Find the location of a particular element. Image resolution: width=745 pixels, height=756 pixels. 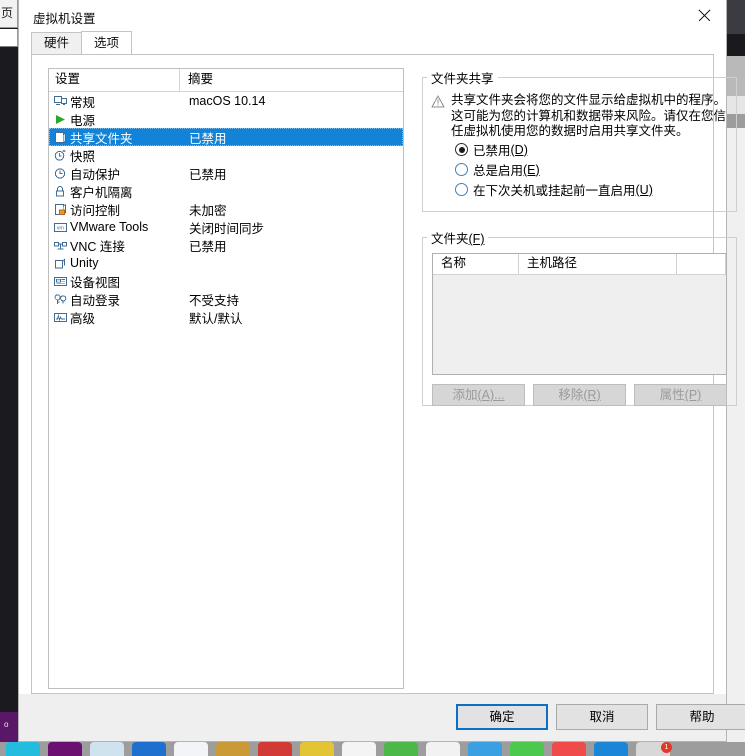

snapshot-clock-icon is located at coordinates (60, 155).